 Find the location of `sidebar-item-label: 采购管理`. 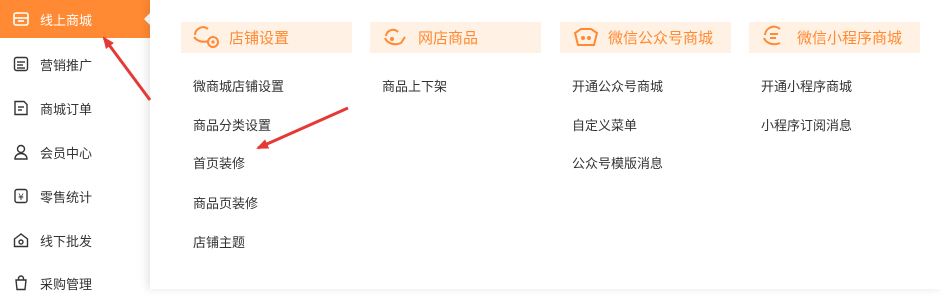

sidebar-item-label: 采购管理 is located at coordinates (66, 285).